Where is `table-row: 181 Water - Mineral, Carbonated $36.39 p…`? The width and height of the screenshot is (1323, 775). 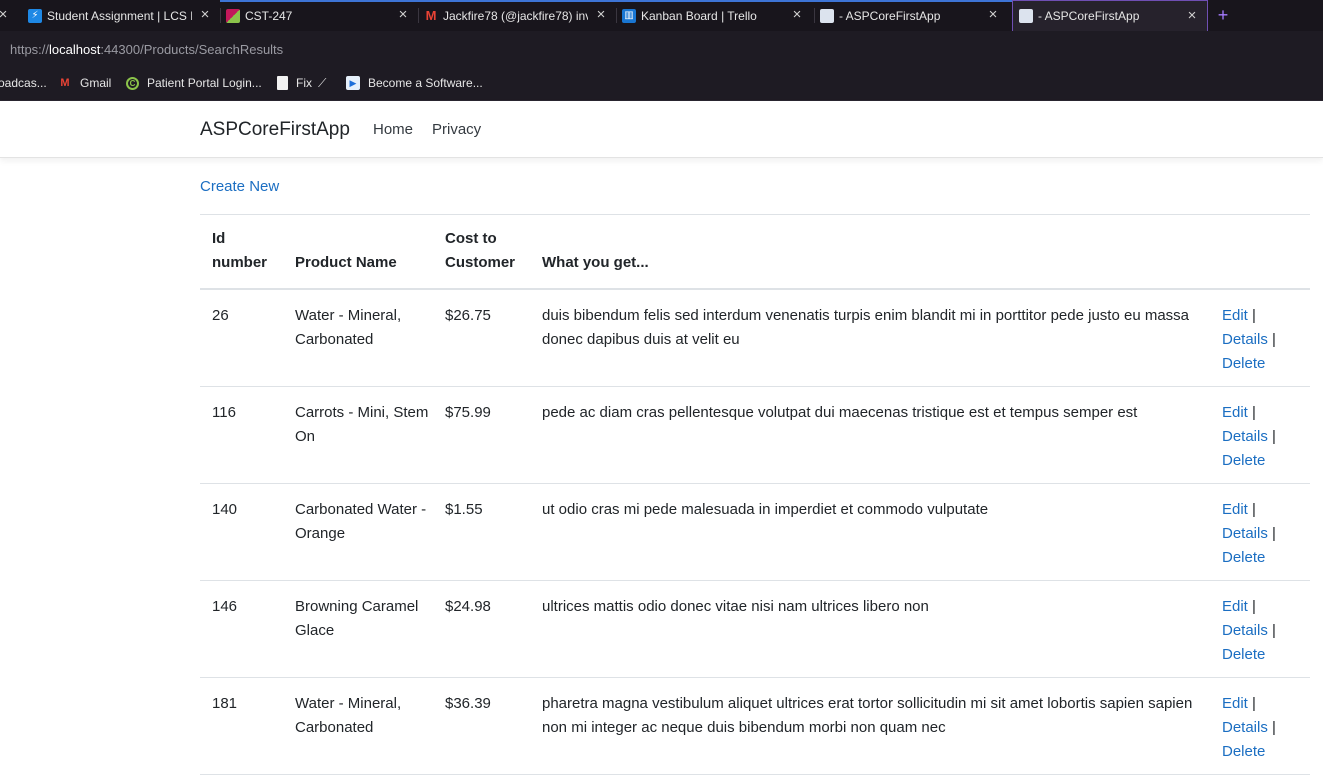 table-row: 181 Water - Mineral, Carbonated $36.39 p… is located at coordinates (755, 726).